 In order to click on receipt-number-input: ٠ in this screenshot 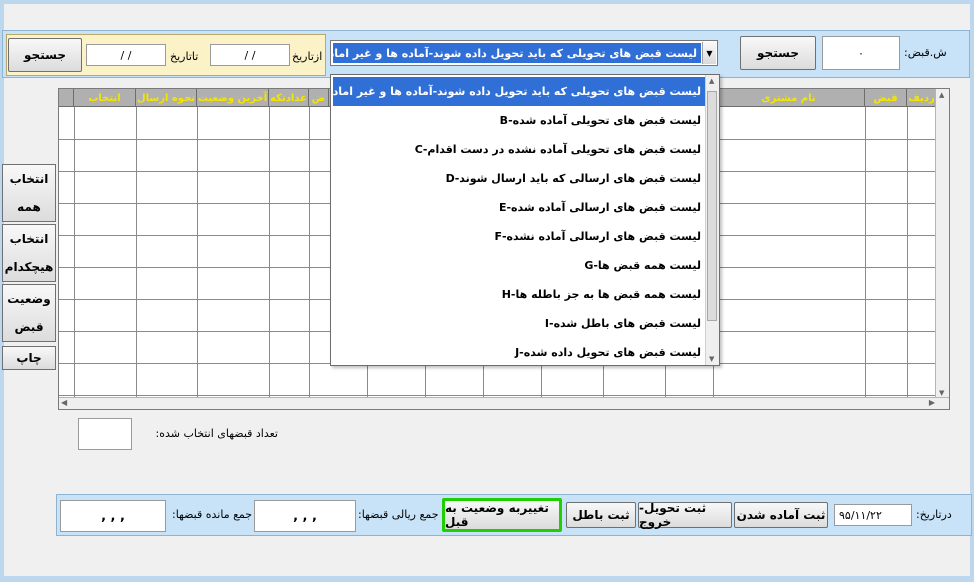, I will do `click(861, 53)`.